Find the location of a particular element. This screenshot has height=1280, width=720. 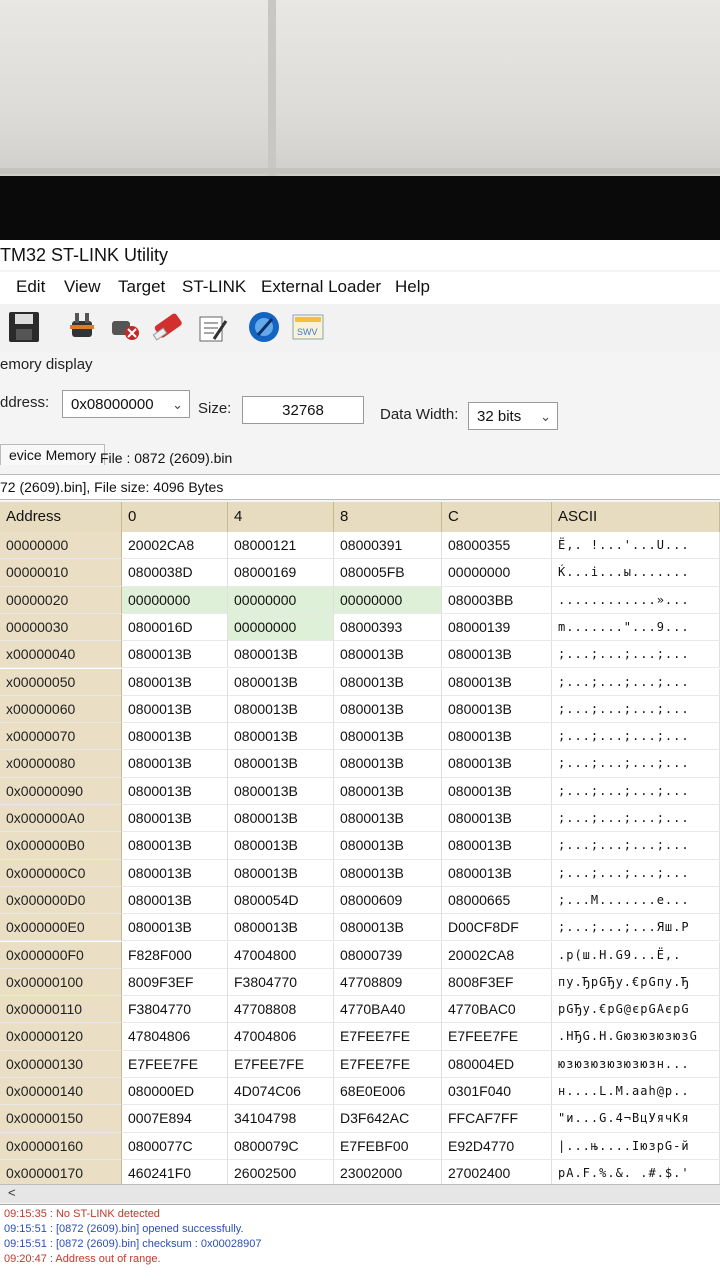

data-cell-c: 00000000 is located at coordinates (497, 573).